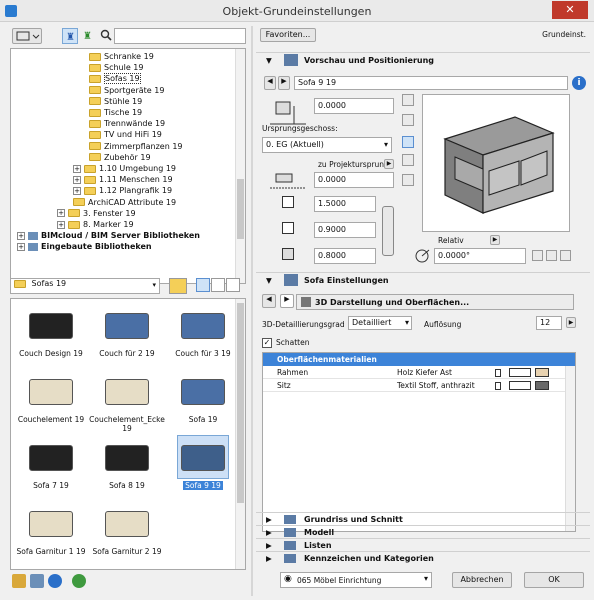 The image size is (594, 600). What do you see at coordinates (116, 67) in the screenshot?
I see `tree-item: Schule 19` at bounding box center [116, 67].